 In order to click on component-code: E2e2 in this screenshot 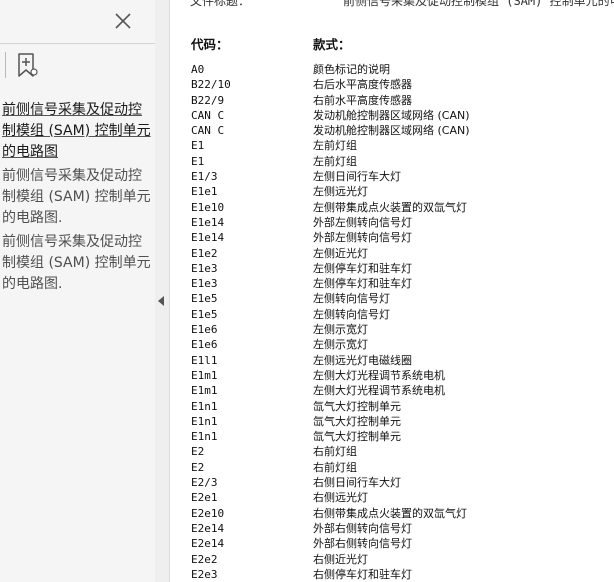, I will do `click(204, 559)`.